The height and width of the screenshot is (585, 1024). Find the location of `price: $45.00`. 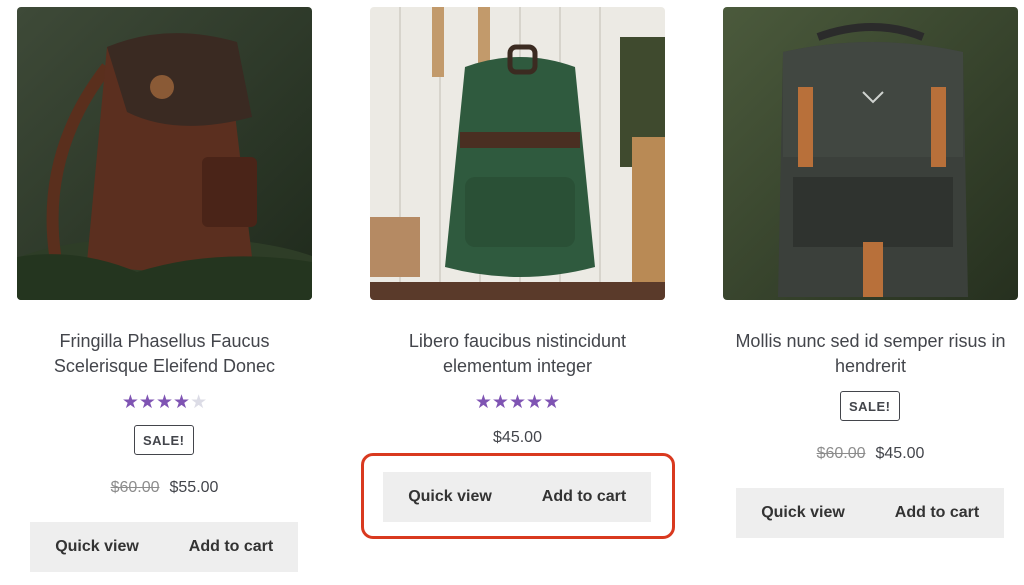

price: $45.00 is located at coordinates (517, 438).